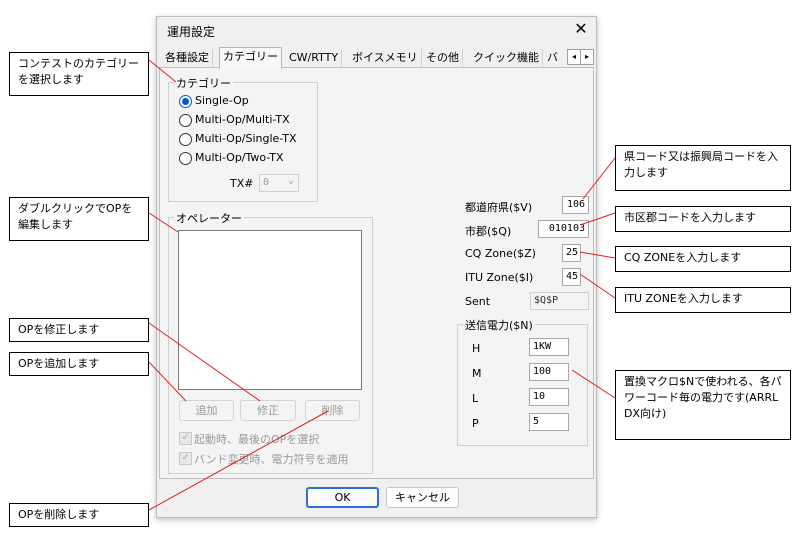  Describe the element at coordinates (703, 259) in the screenshot. I see `callout-cq-zone: CQ ZONEを入力します` at that location.